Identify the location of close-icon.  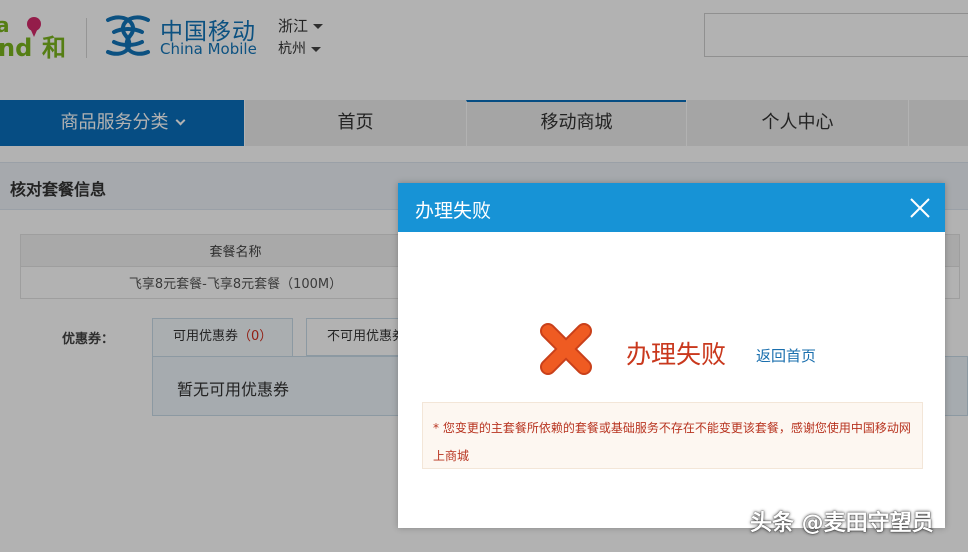
(920, 208).